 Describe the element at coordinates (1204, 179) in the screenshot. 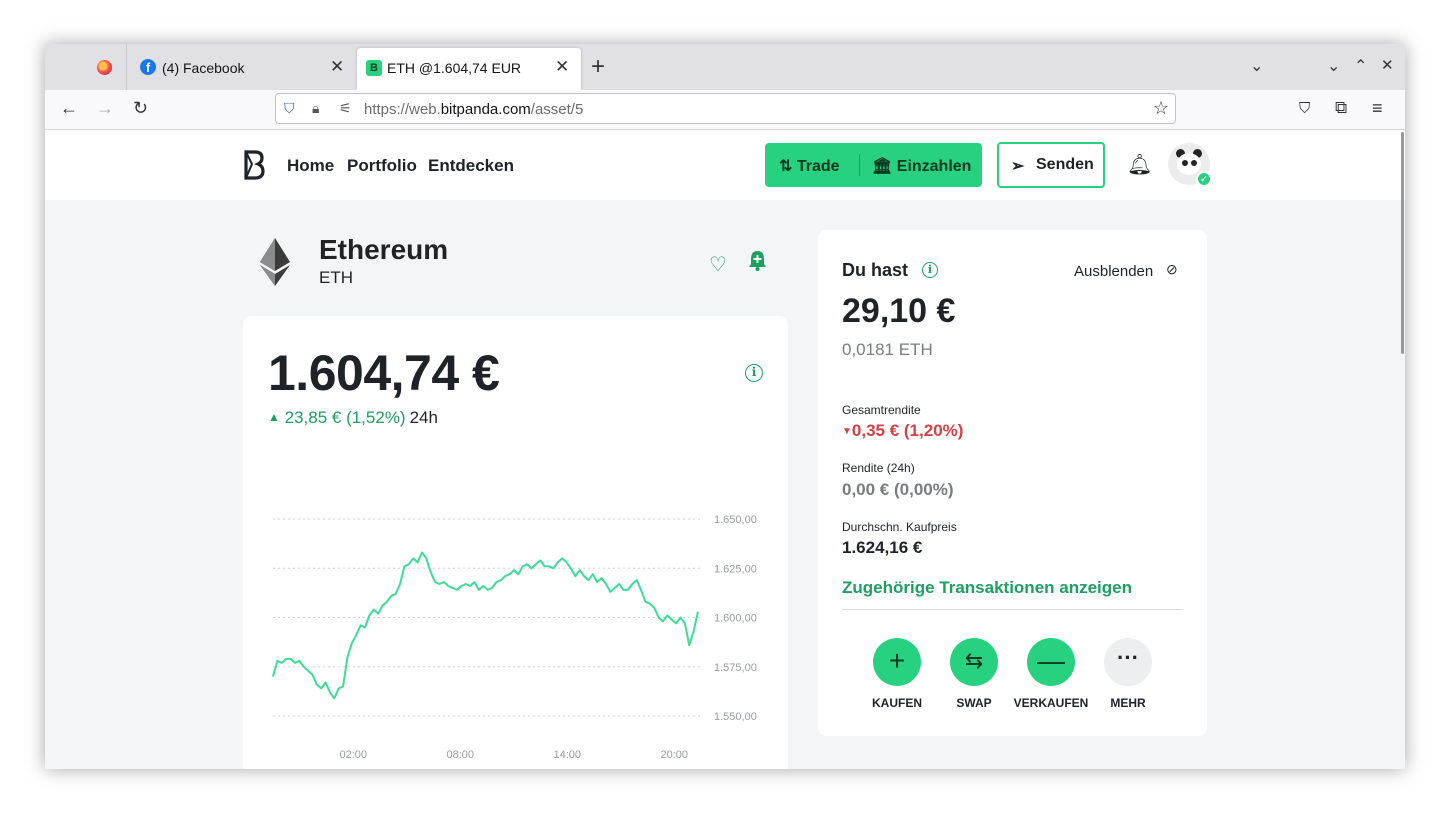

I see `verified-check-icon: ✓` at that location.